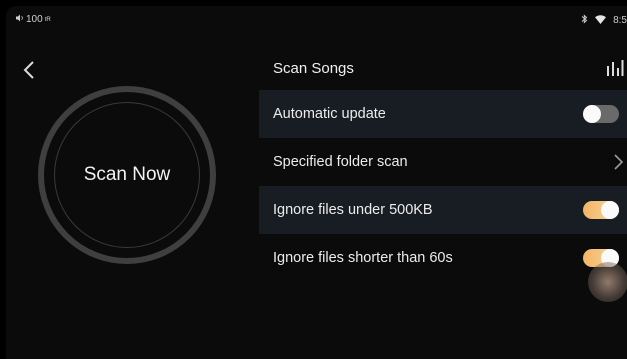 The width and height of the screenshot is (627, 359). I want to click on automatic-update-toggle, so click(601, 114).